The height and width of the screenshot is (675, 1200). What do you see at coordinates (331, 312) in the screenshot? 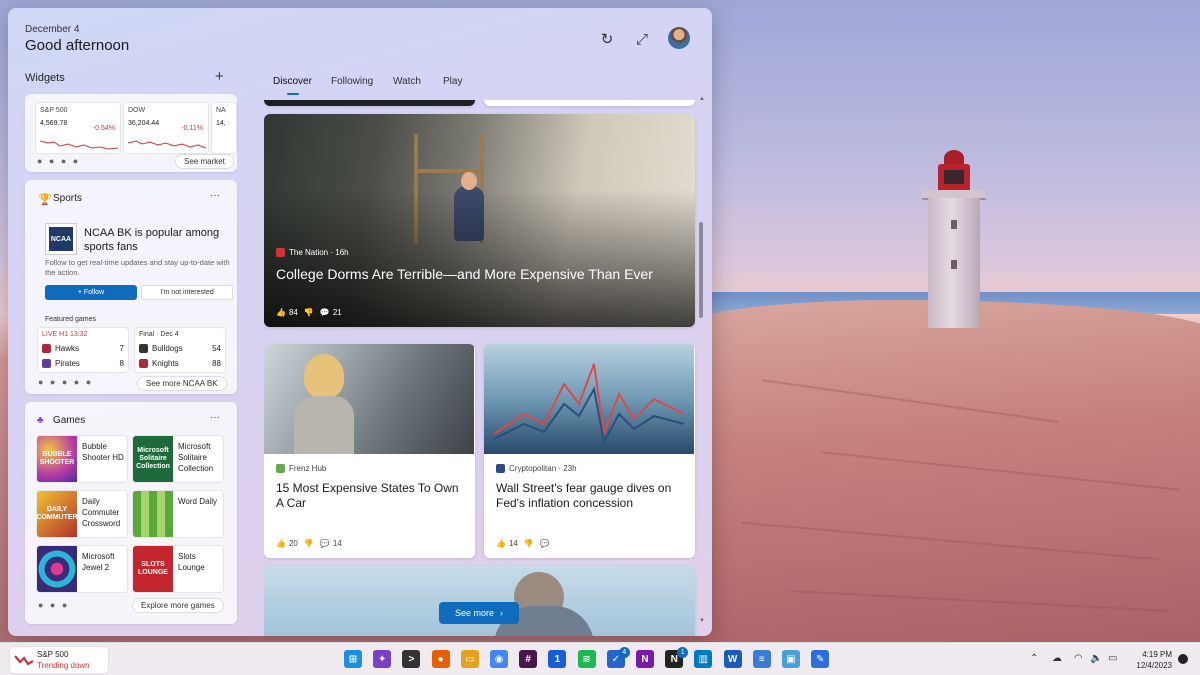
I see `comment-button: 💬 21` at bounding box center [331, 312].